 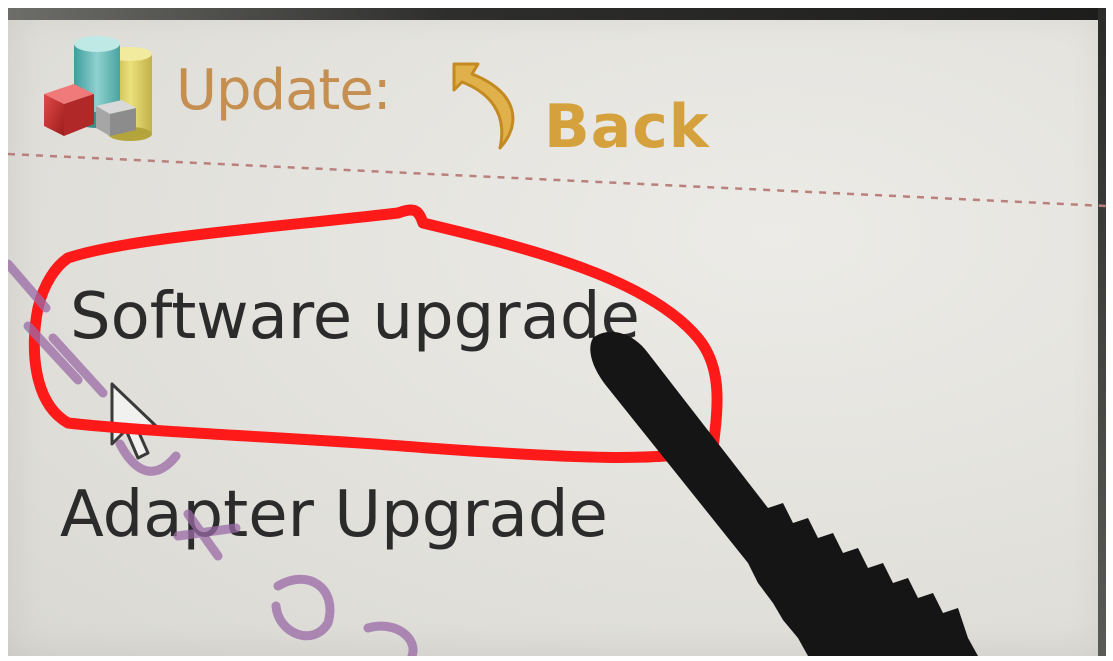 What do you see at coordinates (98, 88) in the screenshot?
I see `database-update-icon` at bounding box center [98, 88].